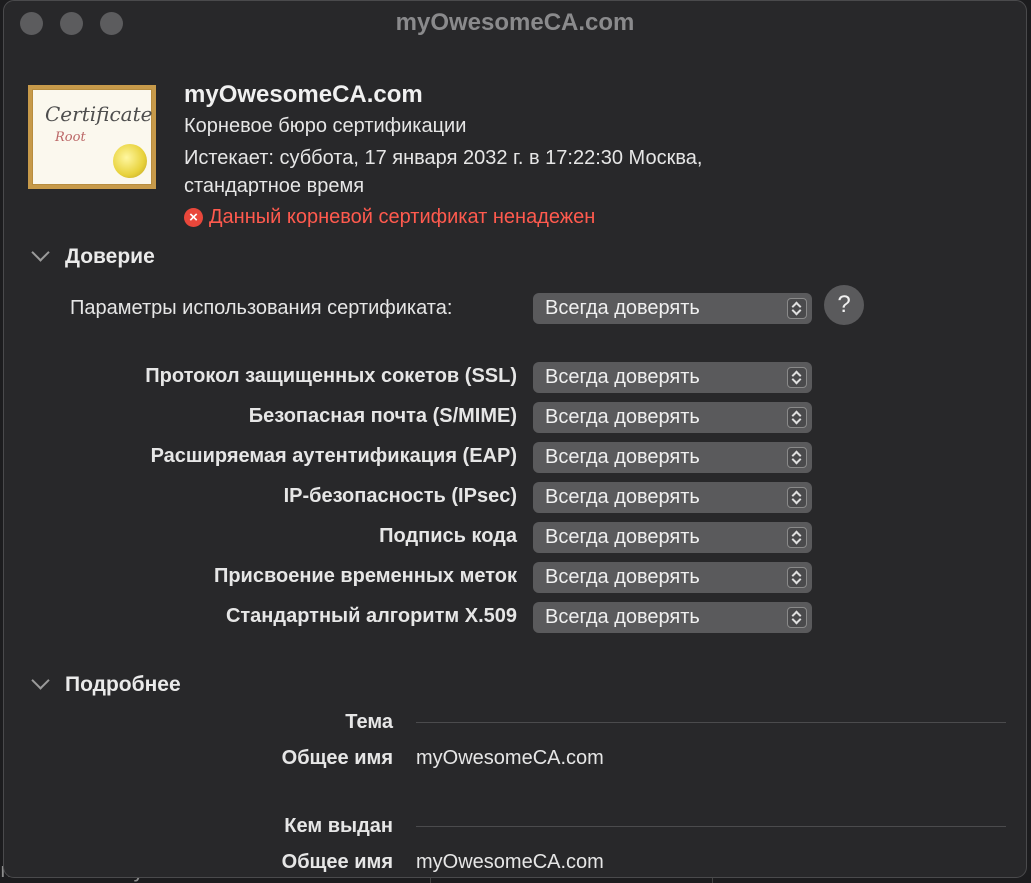  I want to click on trust-select-eap: Всегда доверять, so click(672, 457).